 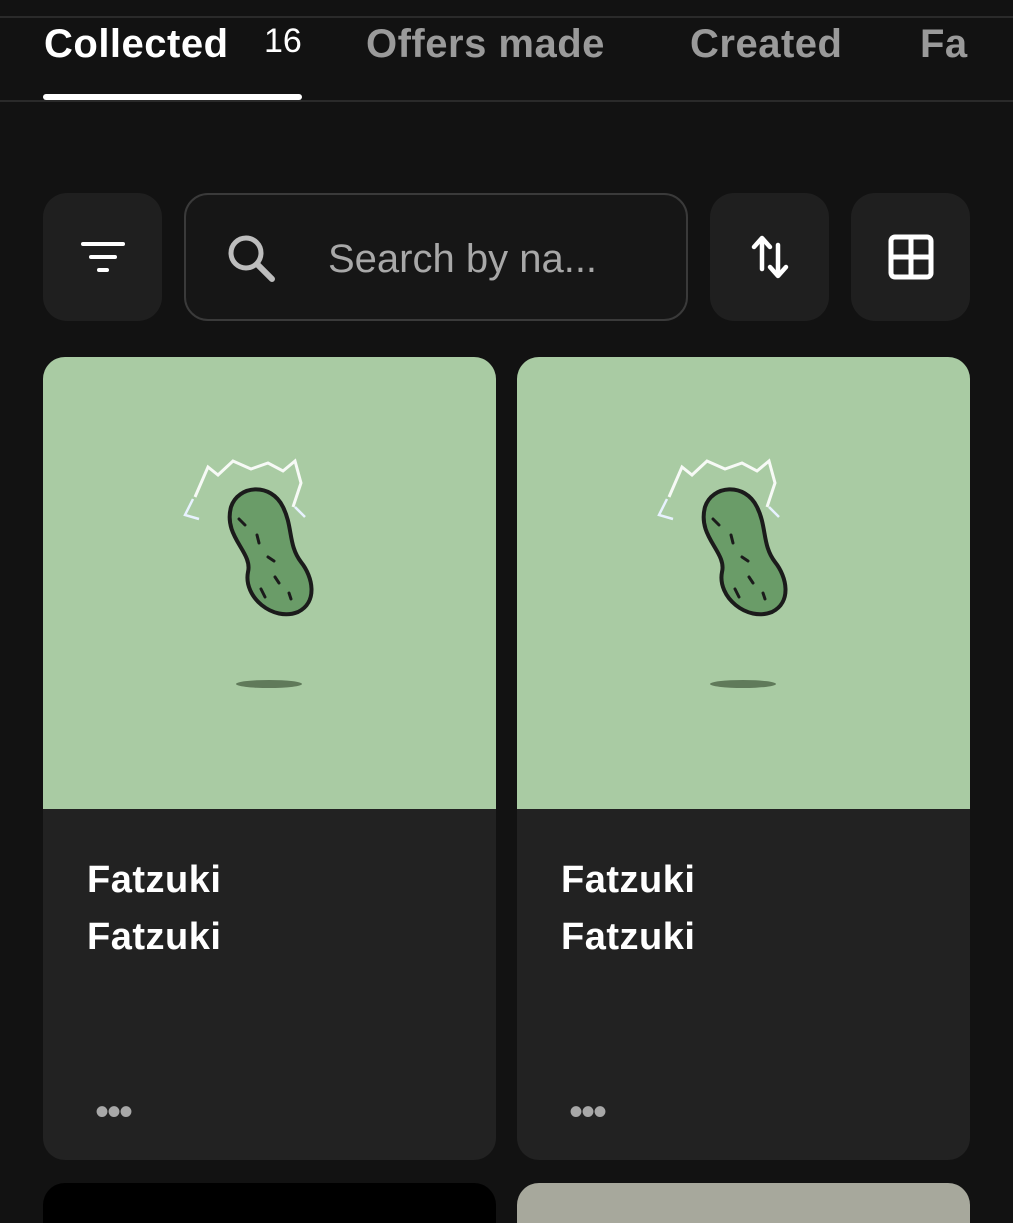 I want to click on tab-collected: Collected, so click(x=136, y=44).